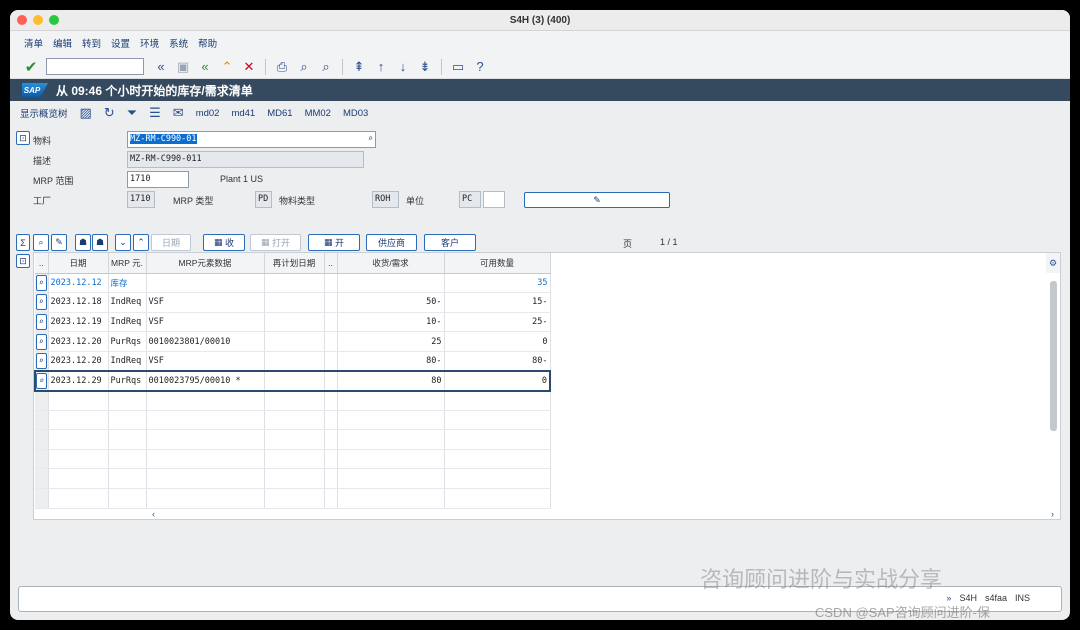 The height and width of the screenshot is (630, 1080). I want to click on first-page-icon: ⇞, so click(359, 67).